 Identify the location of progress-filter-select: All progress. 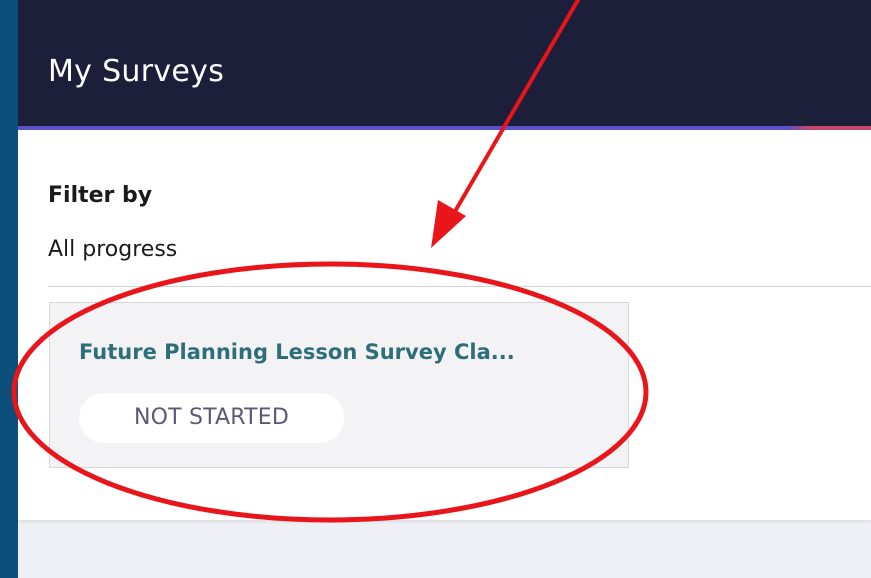
(112, 250).